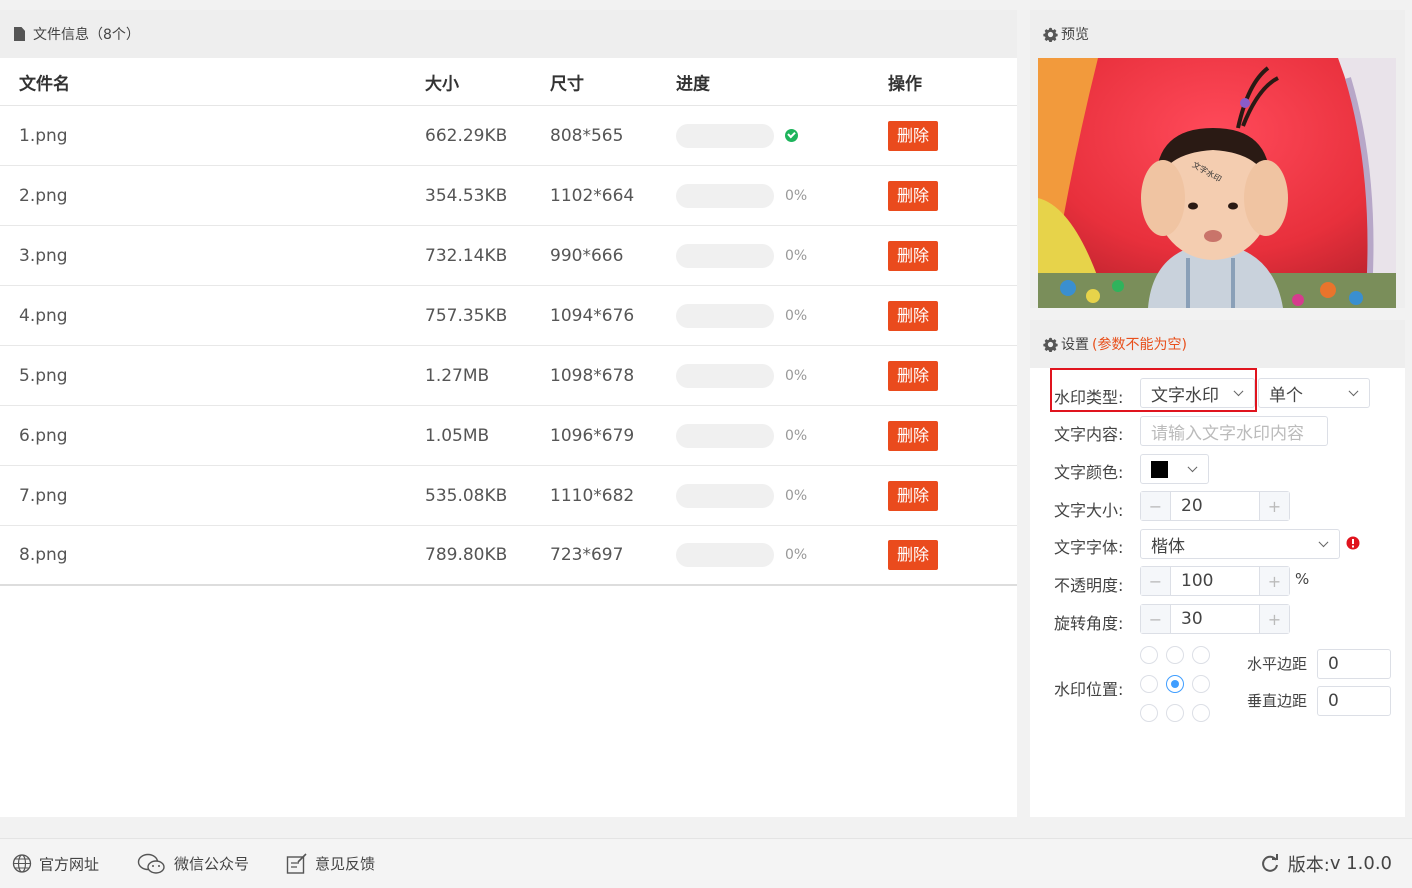 The height and width of the screenshot is (888, 1412). What do you see at coordinates (1156, 581) in the screenshot?
I see `opacity-decrement: −` at bounding box center [1156, 581].